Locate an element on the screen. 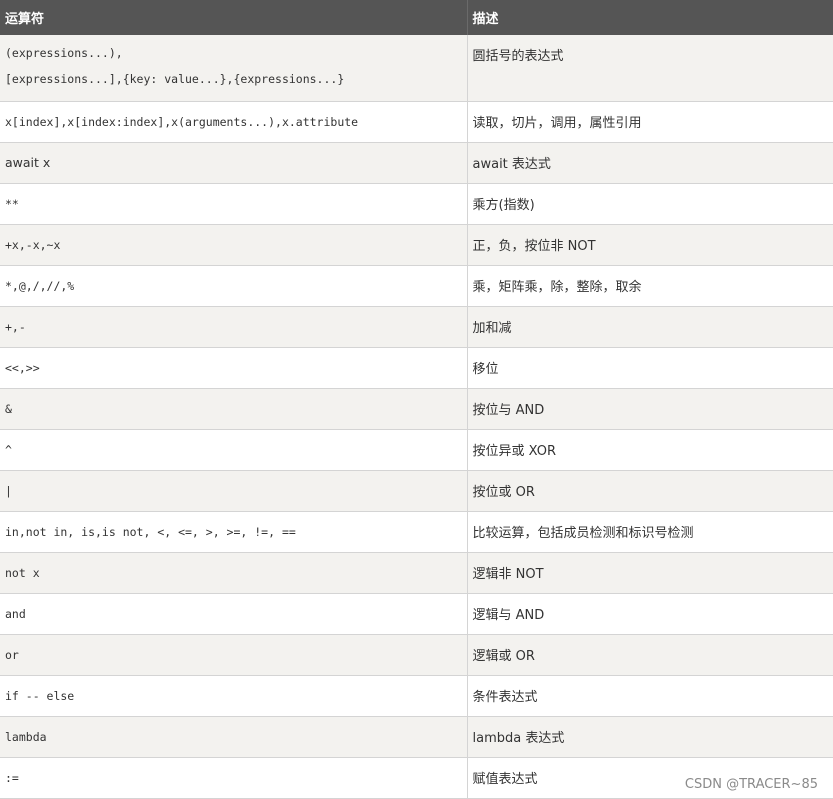 The height and width of the screenshot is (799, 833). description-cell: 圆括号的表达式 is located at coordinates (650, 68).